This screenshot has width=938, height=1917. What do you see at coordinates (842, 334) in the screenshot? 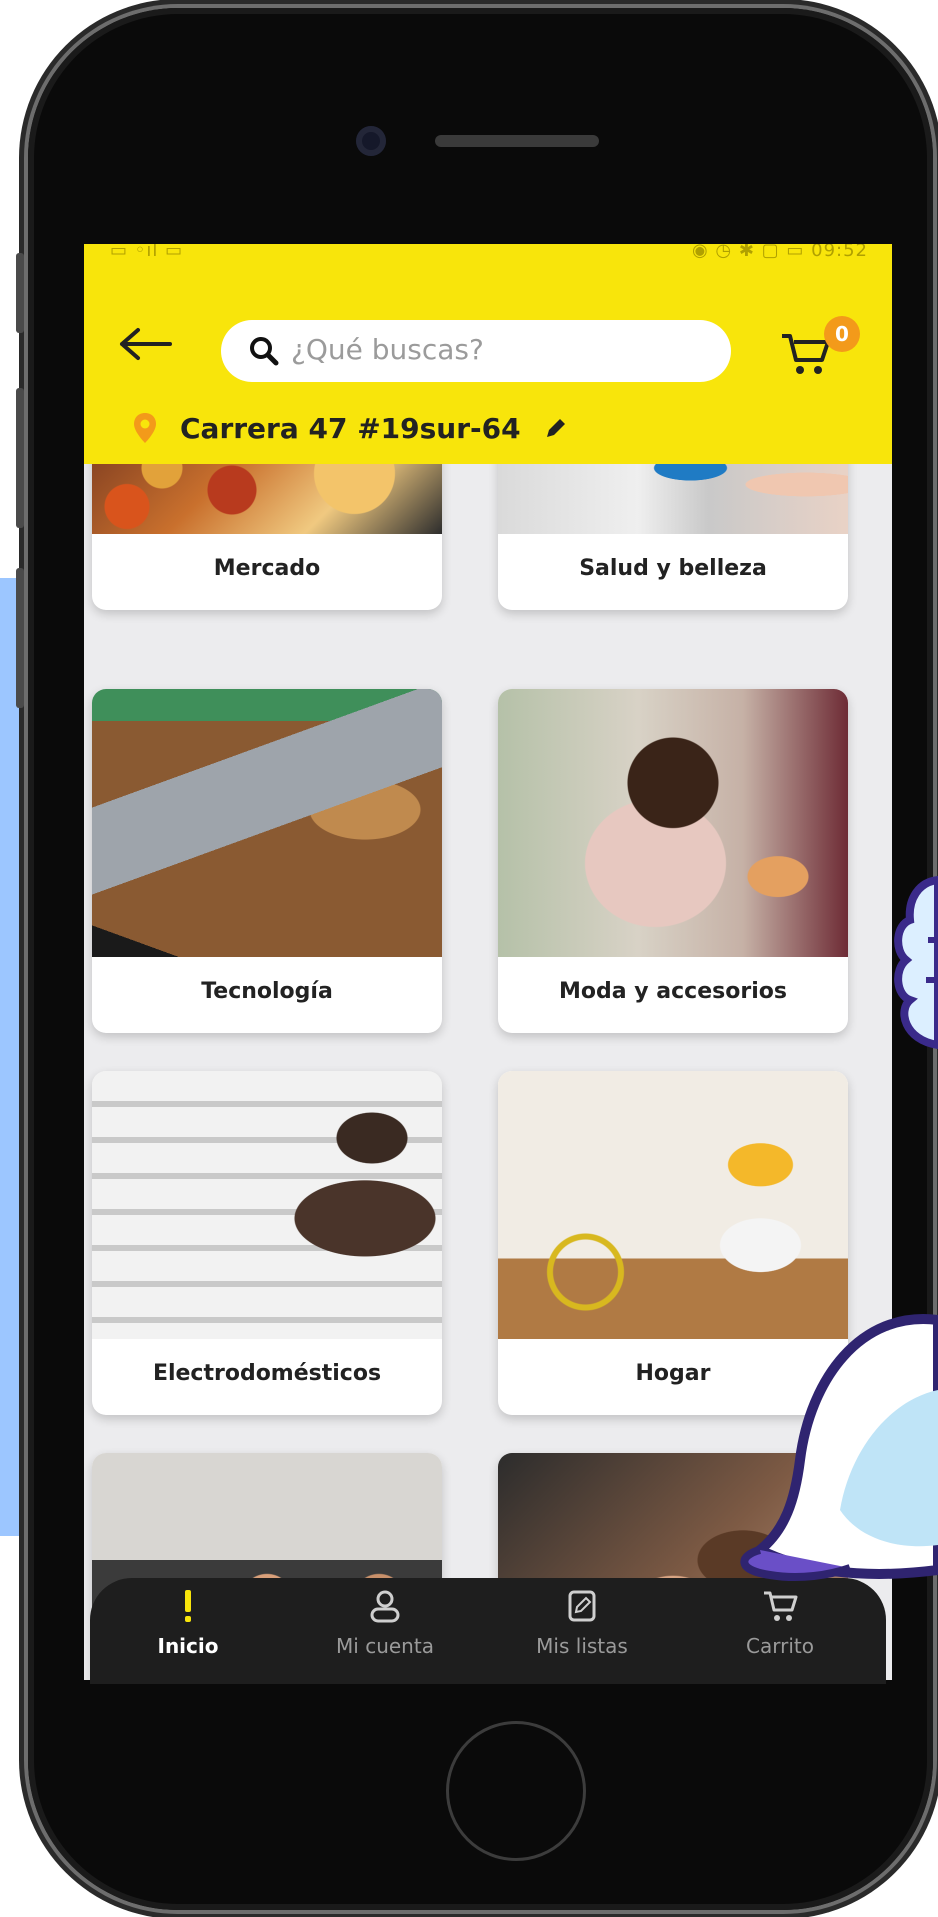
I see `cart-count-badge: 0` at bounding box center [842, 334].